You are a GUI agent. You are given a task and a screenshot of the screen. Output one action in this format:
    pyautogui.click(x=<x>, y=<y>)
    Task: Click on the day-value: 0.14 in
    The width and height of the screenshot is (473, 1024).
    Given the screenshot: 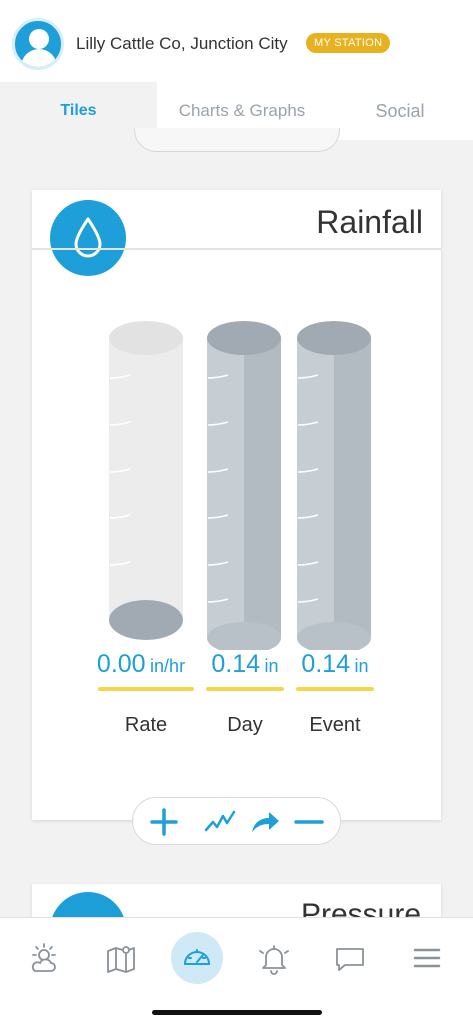 What is the action you would take?
    pyautogui.click(x=245, y=664)
    